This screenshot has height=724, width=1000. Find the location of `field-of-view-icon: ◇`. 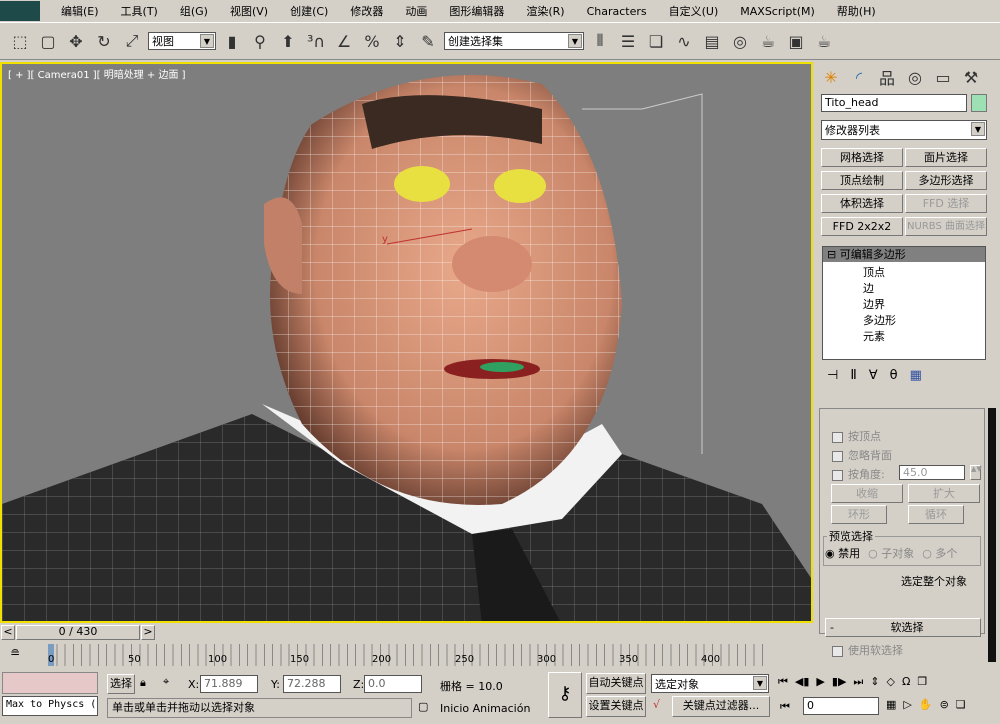

field-of-view-icon: ◇ is located at coordinates (891, 682).